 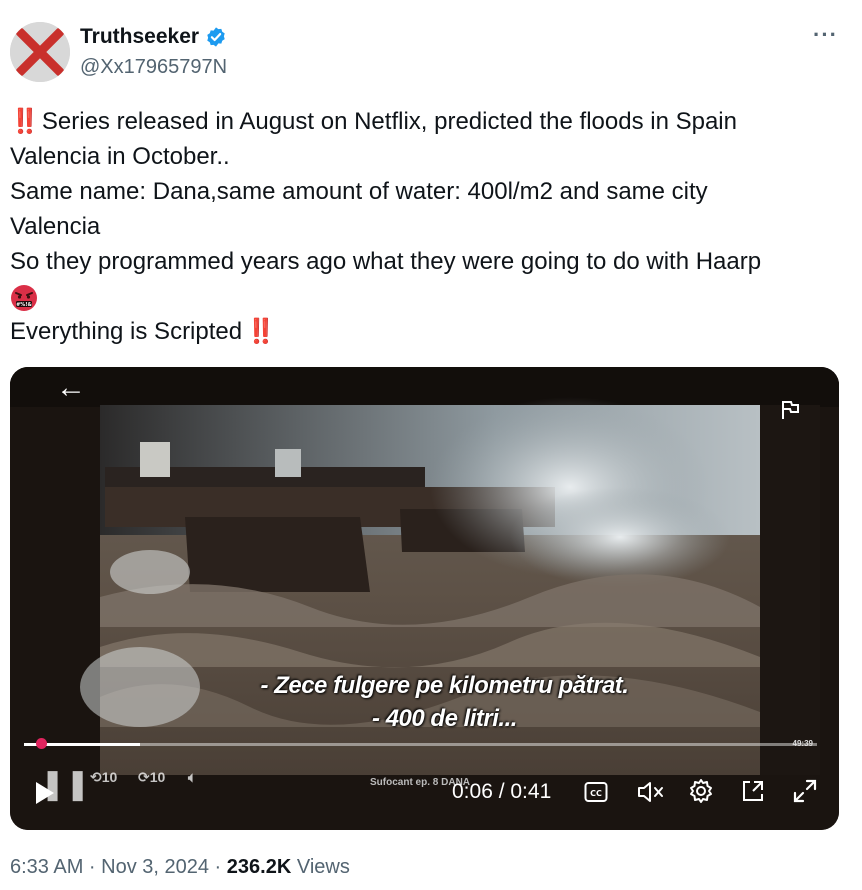 I want to click on views-count: 236.2K, so click(x=259, y=867).